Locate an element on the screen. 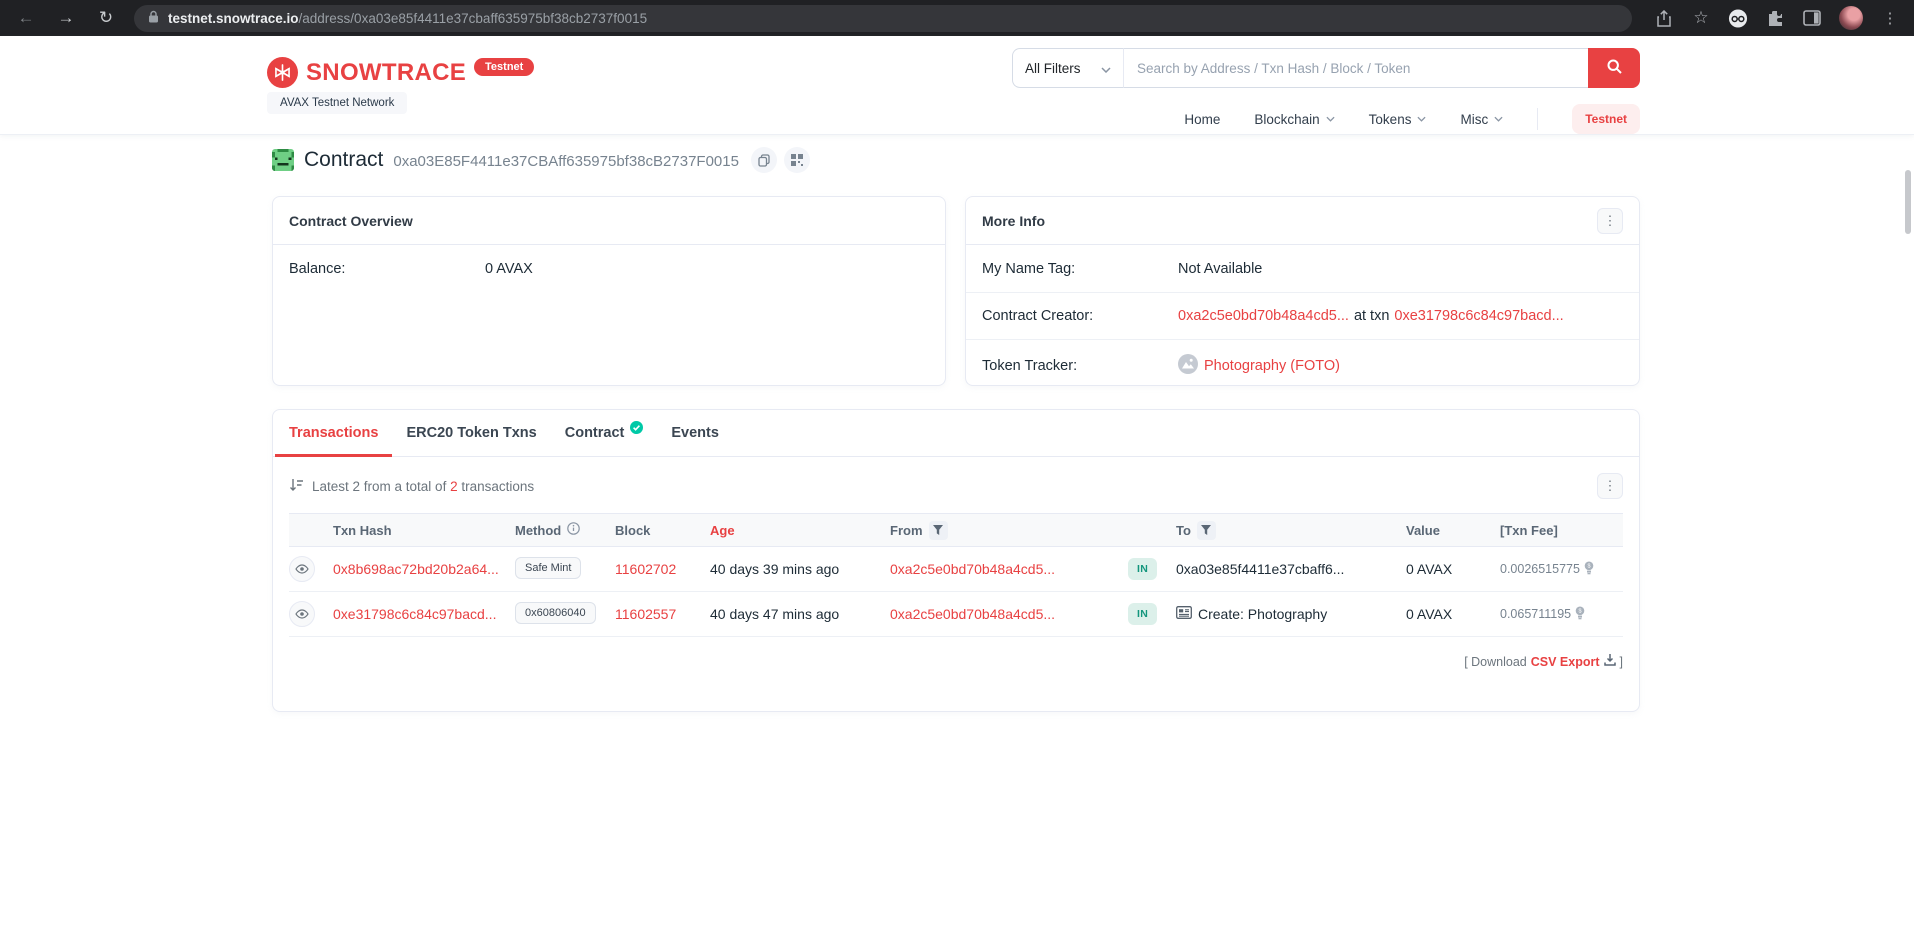 This screenshot has height=941, width=1914. qr-code-button is located at coordinates (796, 160).